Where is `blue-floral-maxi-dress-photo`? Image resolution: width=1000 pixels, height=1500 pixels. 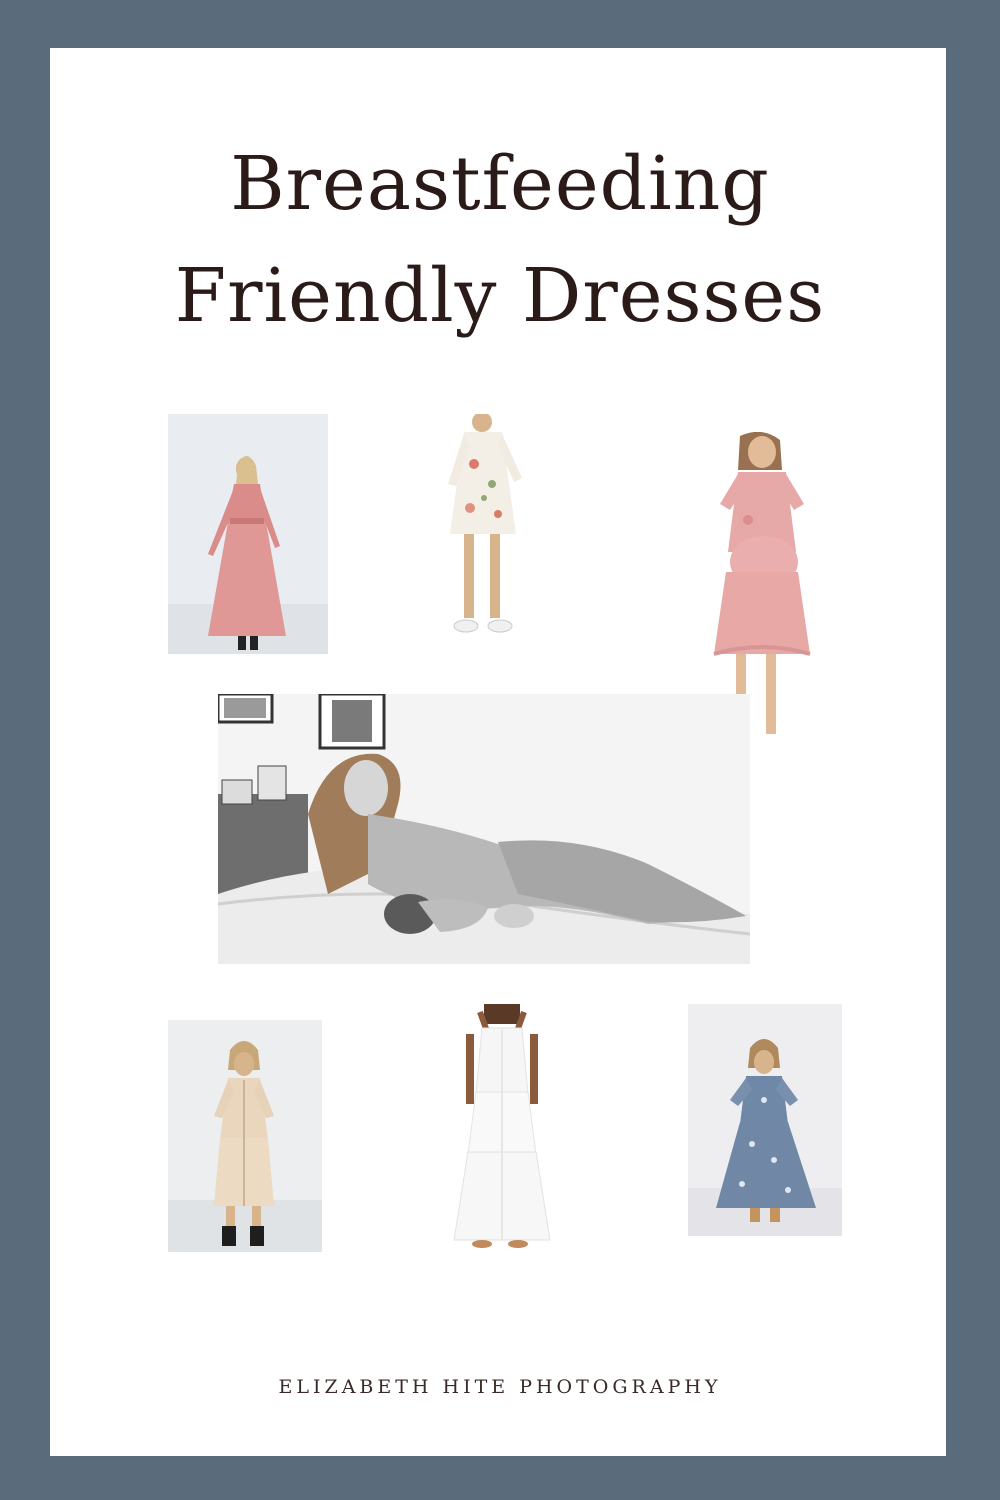
blue-floral-maxi-dress-photo is located at coordinates (765, 1120).